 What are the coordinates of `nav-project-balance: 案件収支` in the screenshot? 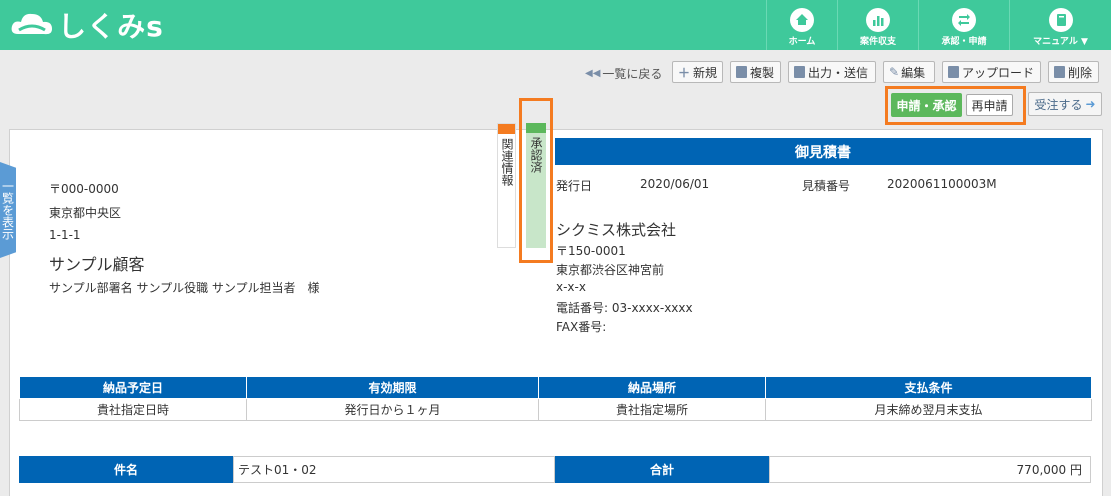 It's located at (877, 25).